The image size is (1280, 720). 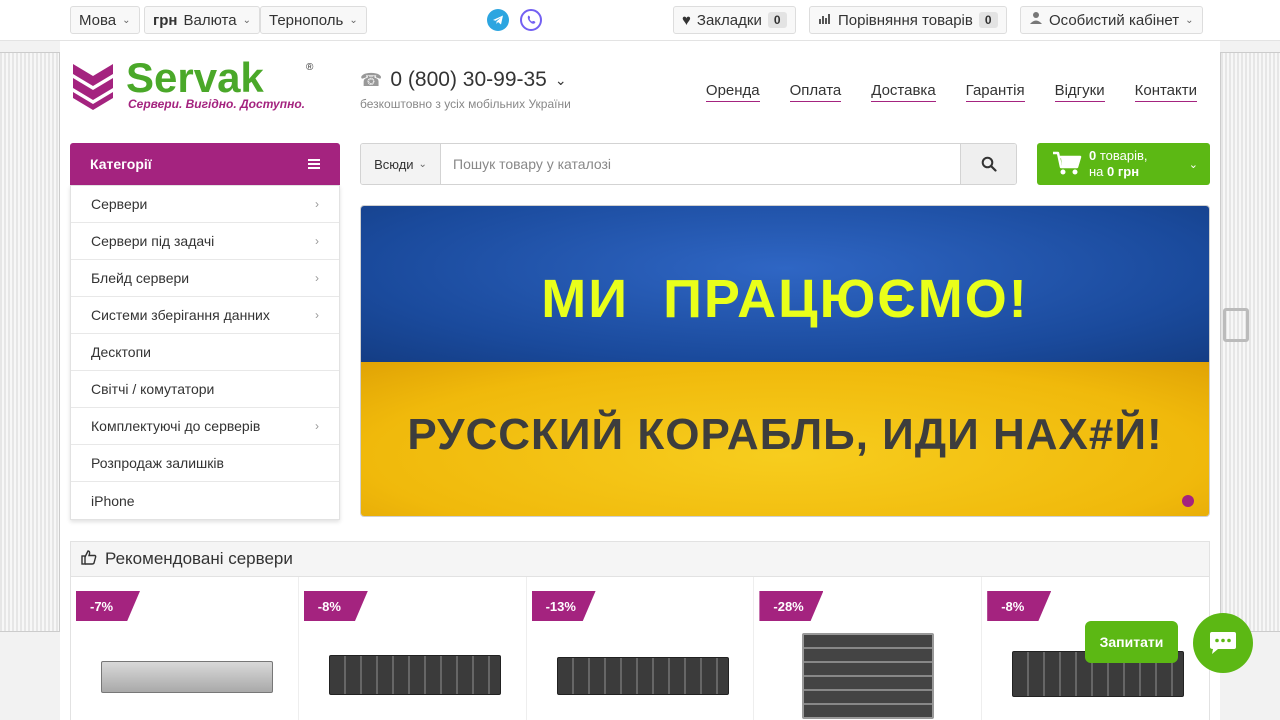 What do you see at coordinates (205, 278) in the screenshot?
I see `category-item-blade-servers: Блейд сервери ›` at bounding box center [205, 278].